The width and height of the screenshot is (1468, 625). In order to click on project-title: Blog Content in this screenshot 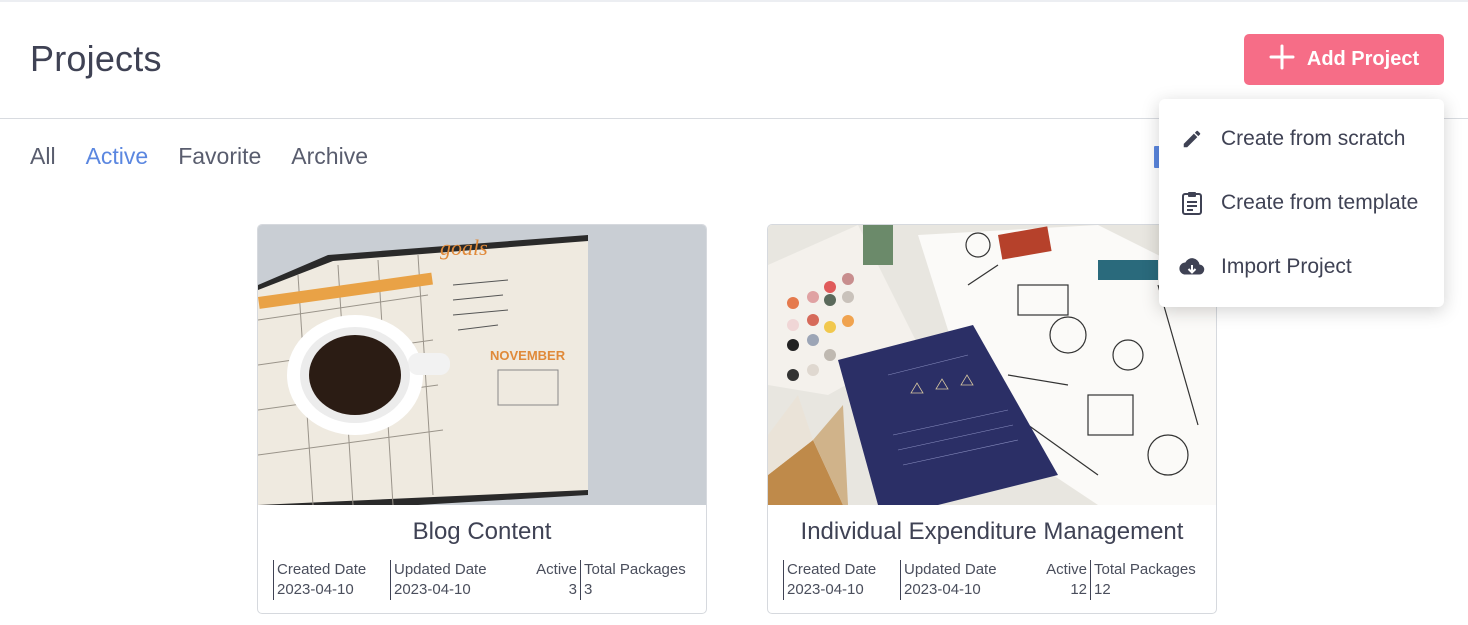, I will do `click(482, 531)`.